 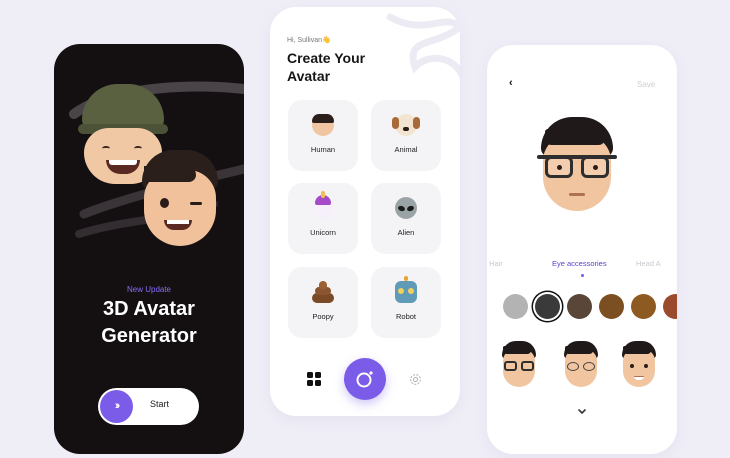 I want to click on category-poopy: Poopy, so click(x=323, y=302).